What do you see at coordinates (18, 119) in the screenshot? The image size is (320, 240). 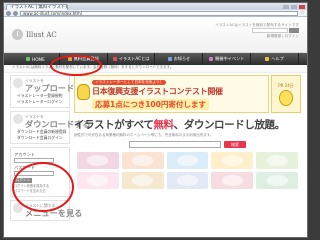 I see `download-icon` at bounding box center [18, 119].